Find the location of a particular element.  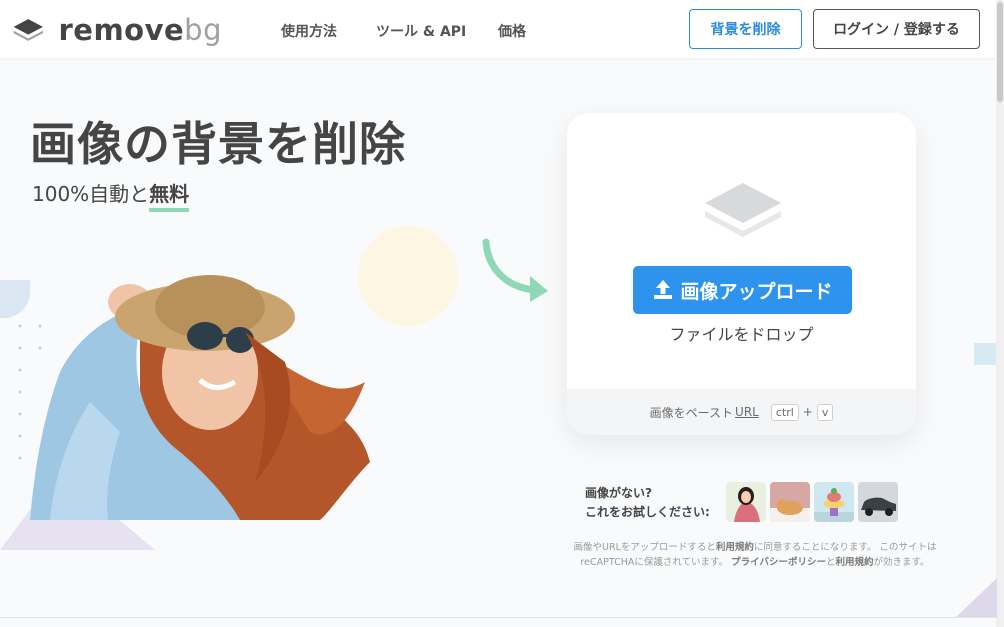

sample-thumb-woman is located at coordinates (746, 502).